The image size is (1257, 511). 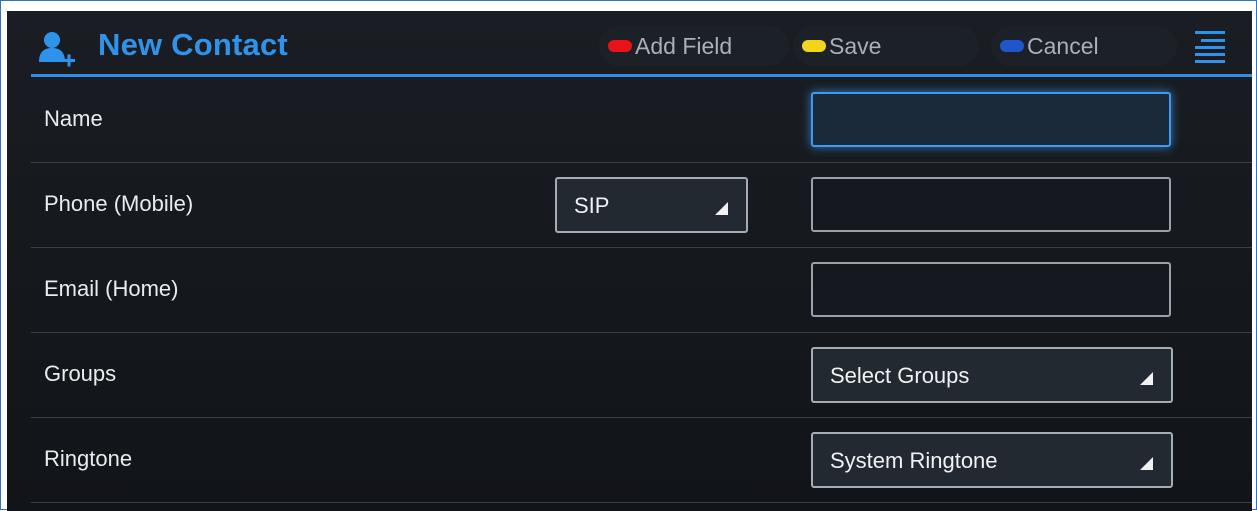 I want to click on name-input, so click(x=991, y=119).